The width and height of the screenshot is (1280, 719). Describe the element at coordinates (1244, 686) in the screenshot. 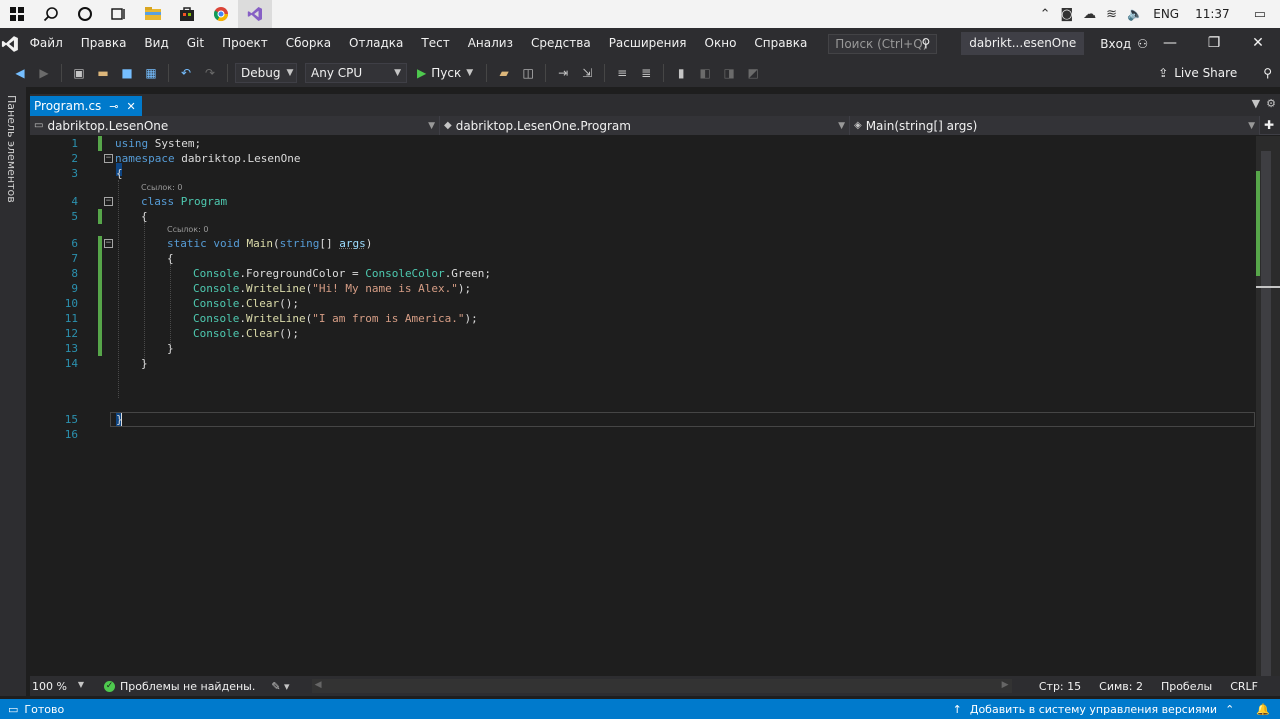

I see `line-ending-indicator: CRLF` at that location.